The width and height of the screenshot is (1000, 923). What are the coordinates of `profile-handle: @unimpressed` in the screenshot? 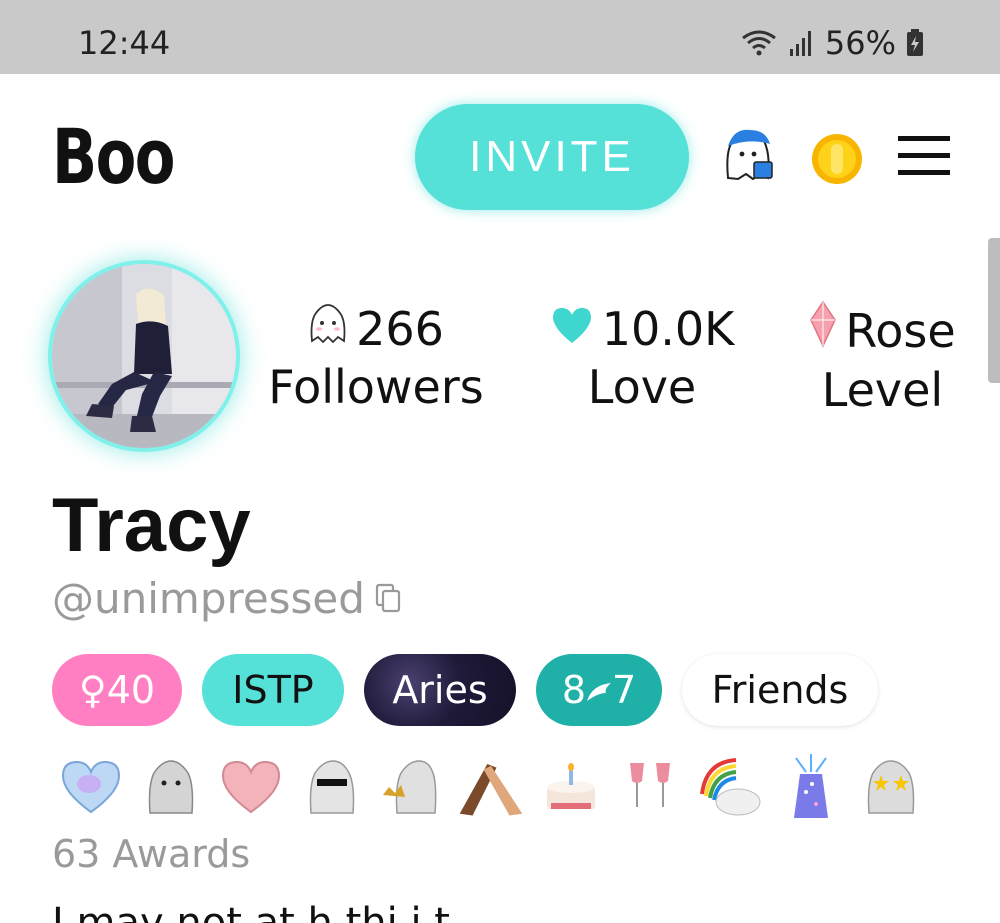 It's located at (208, 598).